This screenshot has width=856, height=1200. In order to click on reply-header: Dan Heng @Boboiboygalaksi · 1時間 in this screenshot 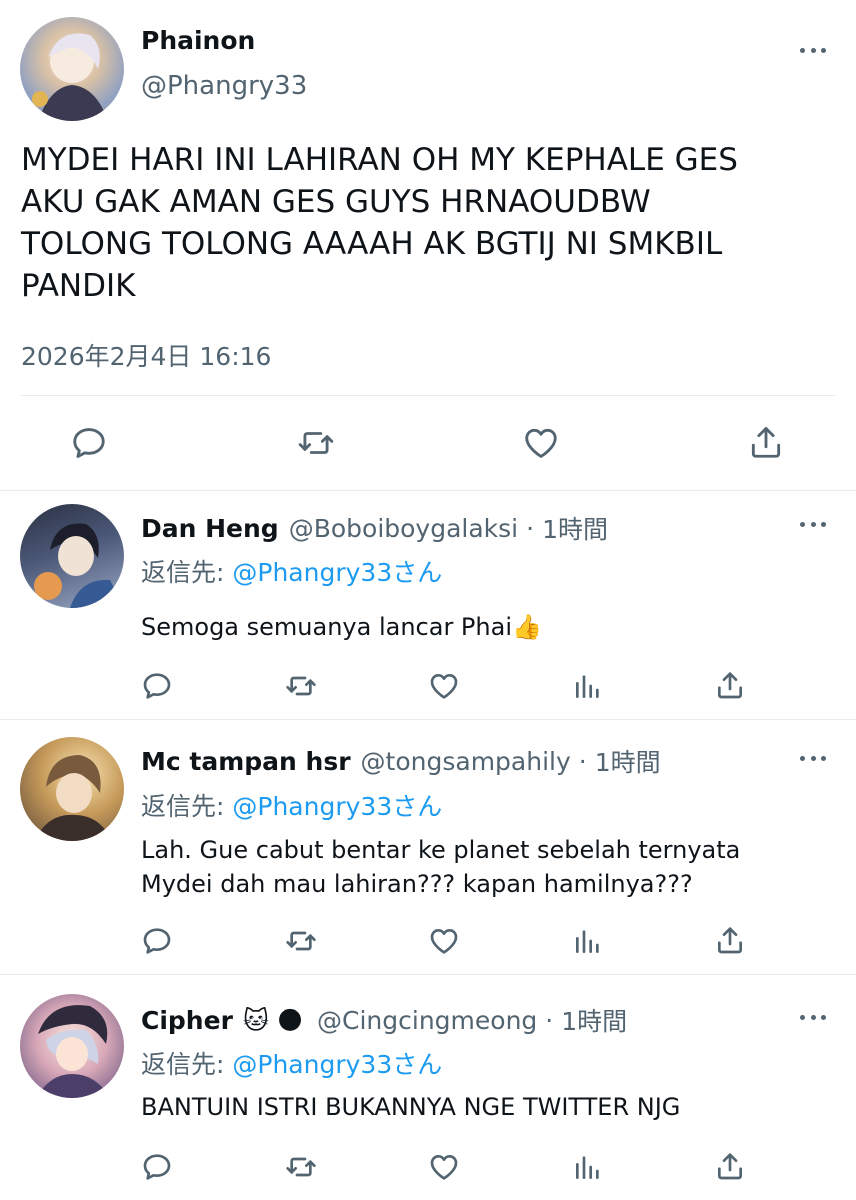, I will do `click(374, 528)`.